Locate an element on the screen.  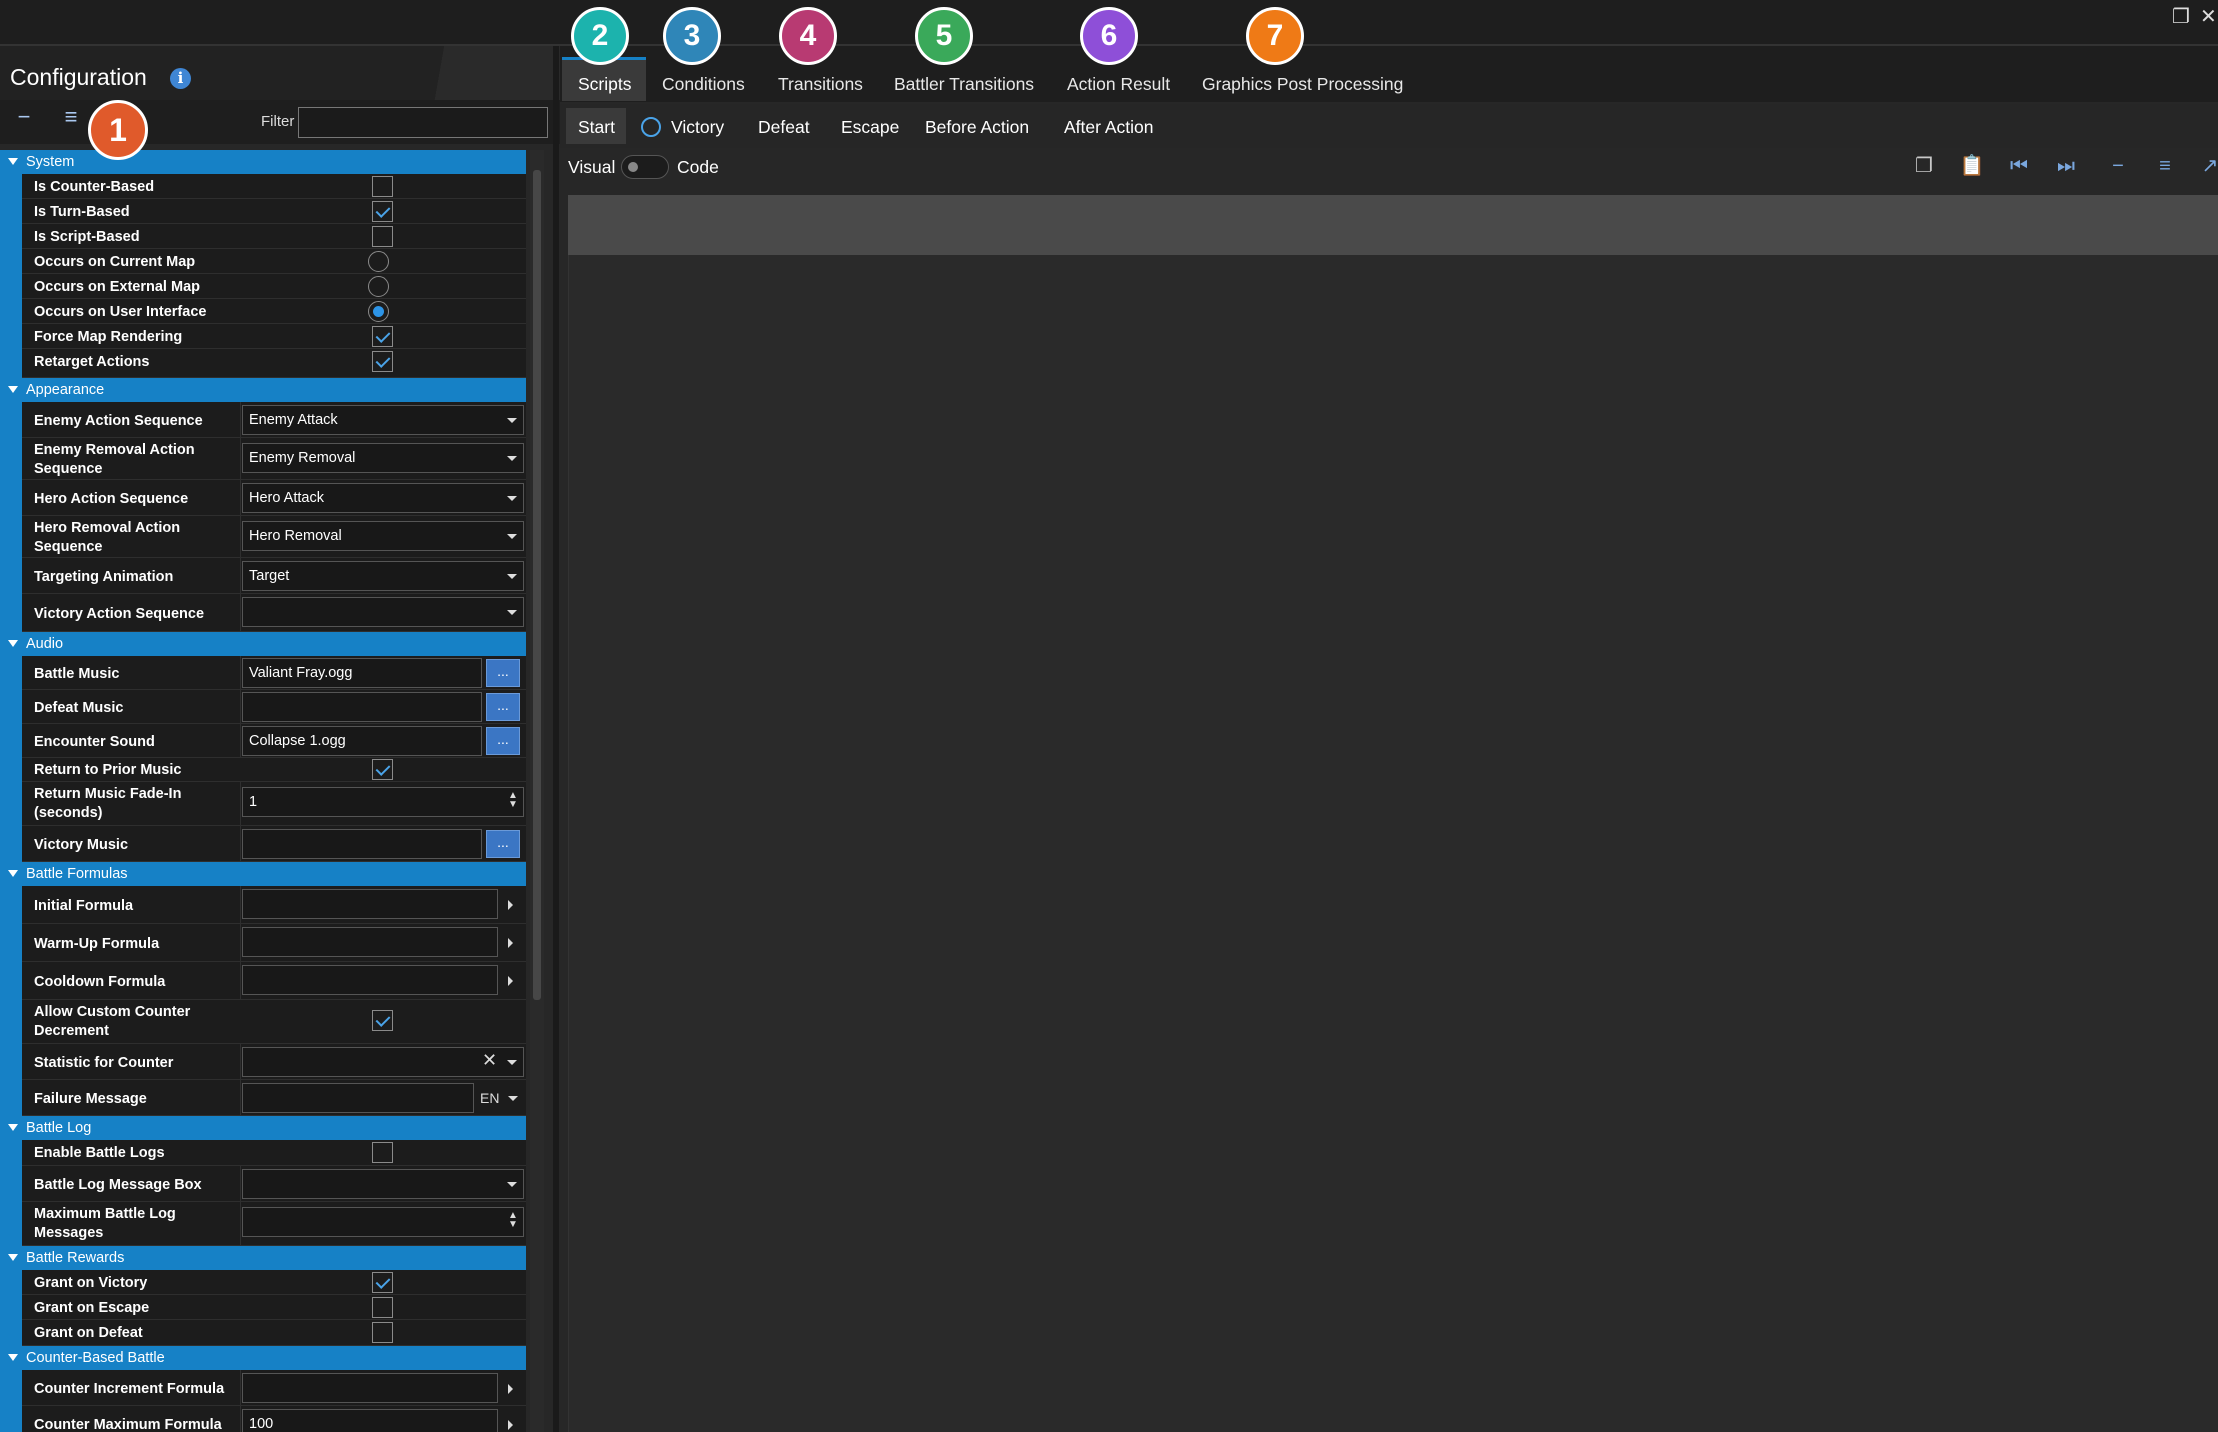
property-row: Occurs on External Map is located at coordinates (274, 286).